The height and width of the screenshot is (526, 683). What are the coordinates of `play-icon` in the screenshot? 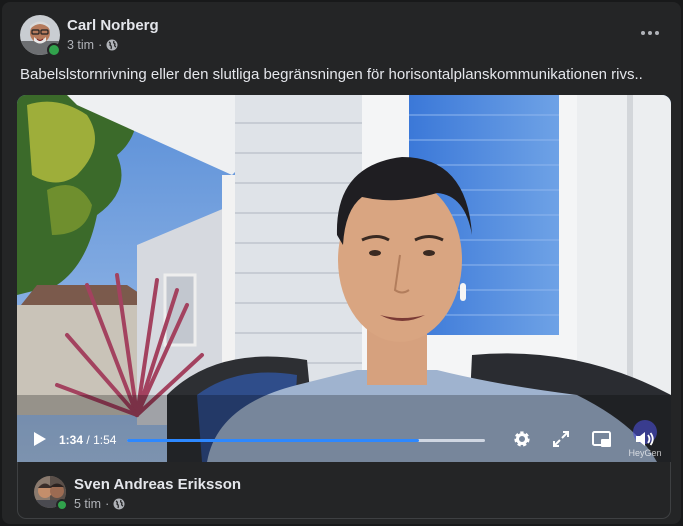 It's located at (40, 439).